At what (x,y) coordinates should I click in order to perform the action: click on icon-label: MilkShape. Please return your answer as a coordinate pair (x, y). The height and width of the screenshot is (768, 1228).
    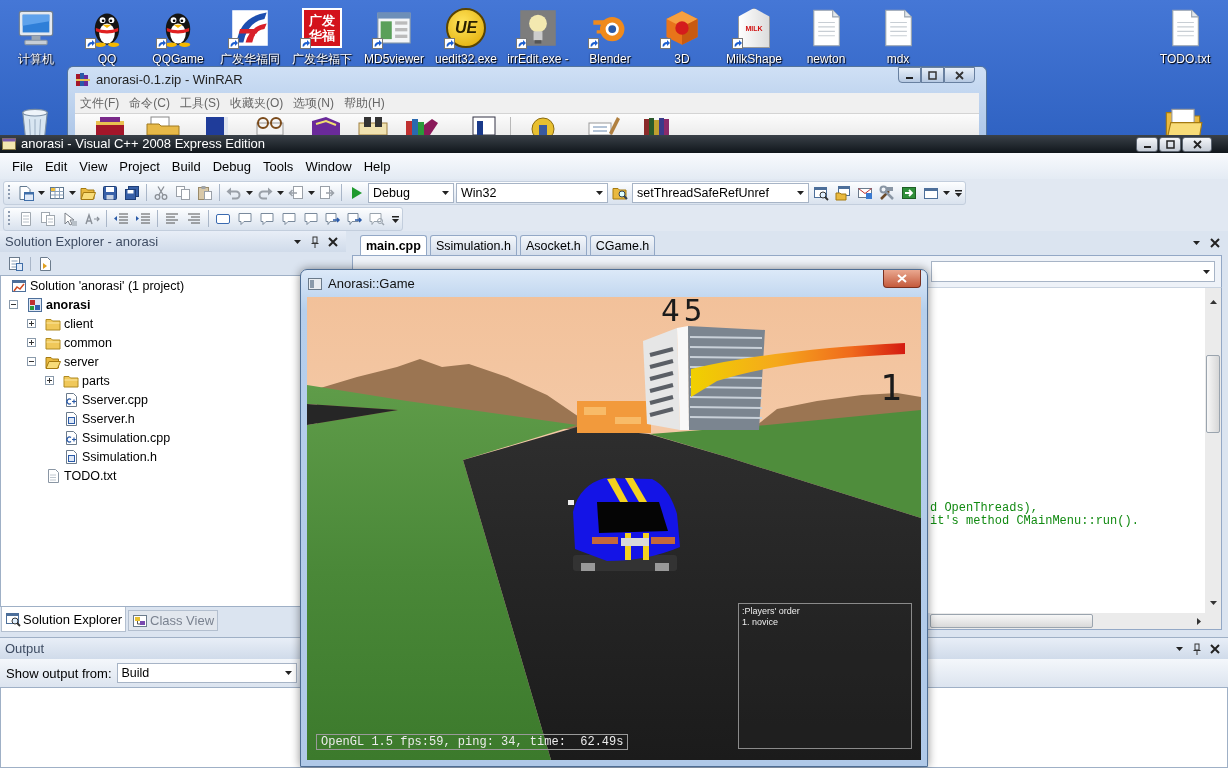
    Looking at the image, I should click on (754, 59).